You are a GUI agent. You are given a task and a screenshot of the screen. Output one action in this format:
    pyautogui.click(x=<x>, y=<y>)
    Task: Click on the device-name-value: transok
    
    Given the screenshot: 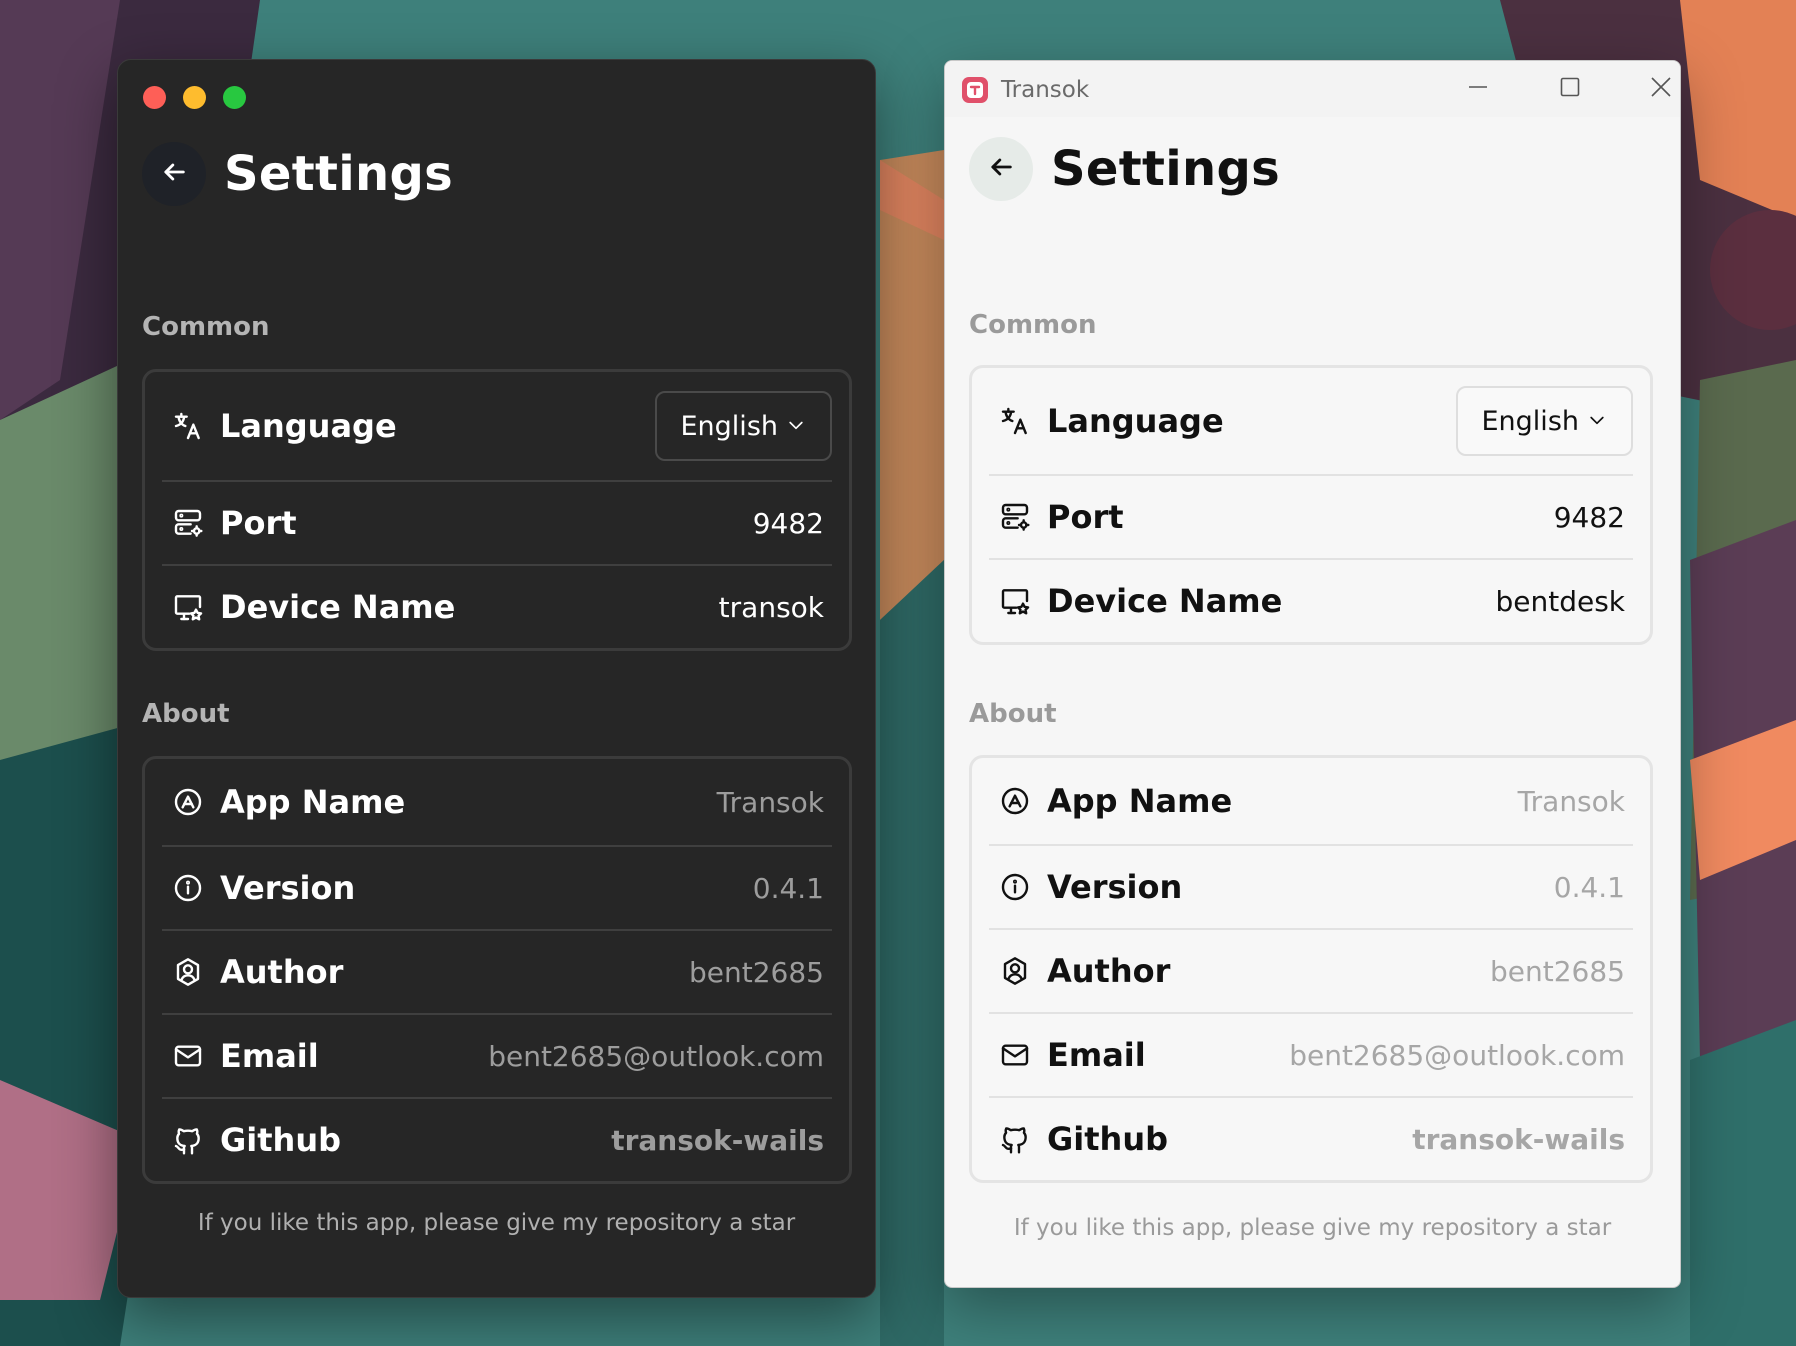 What is the action you would take?
    pyautogui.click(x=771, y=607)
    